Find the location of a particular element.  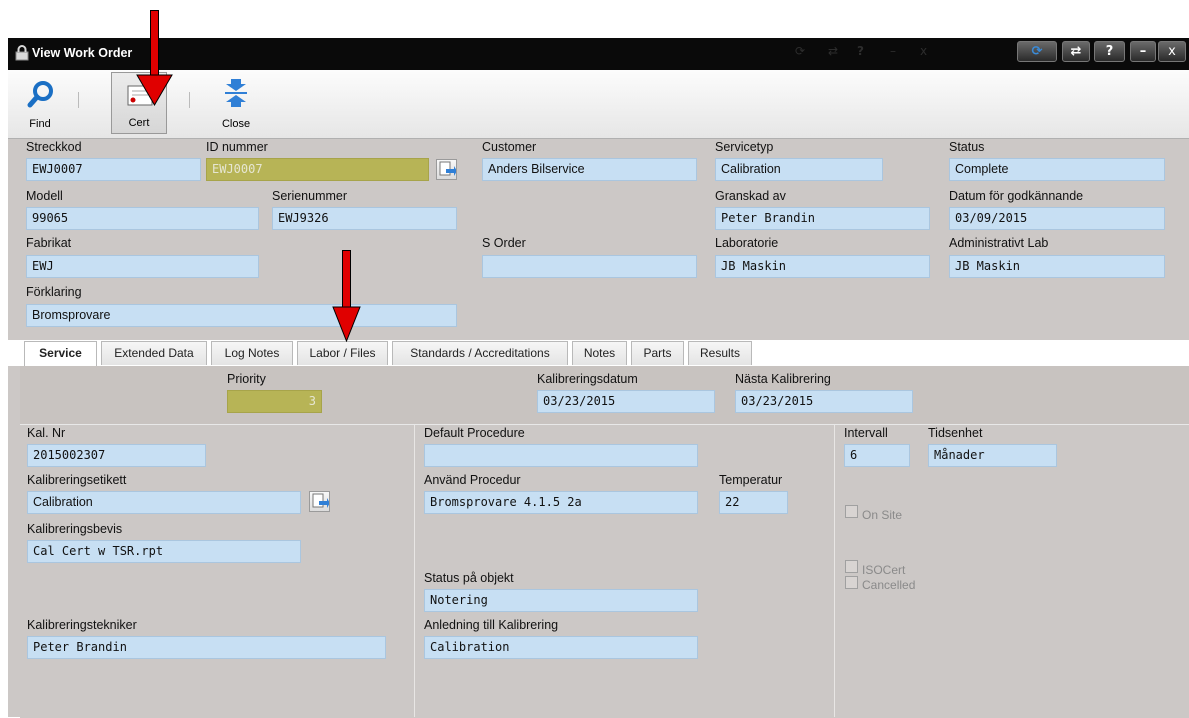

modell-label: Modell is located at coordinates (44, 196).